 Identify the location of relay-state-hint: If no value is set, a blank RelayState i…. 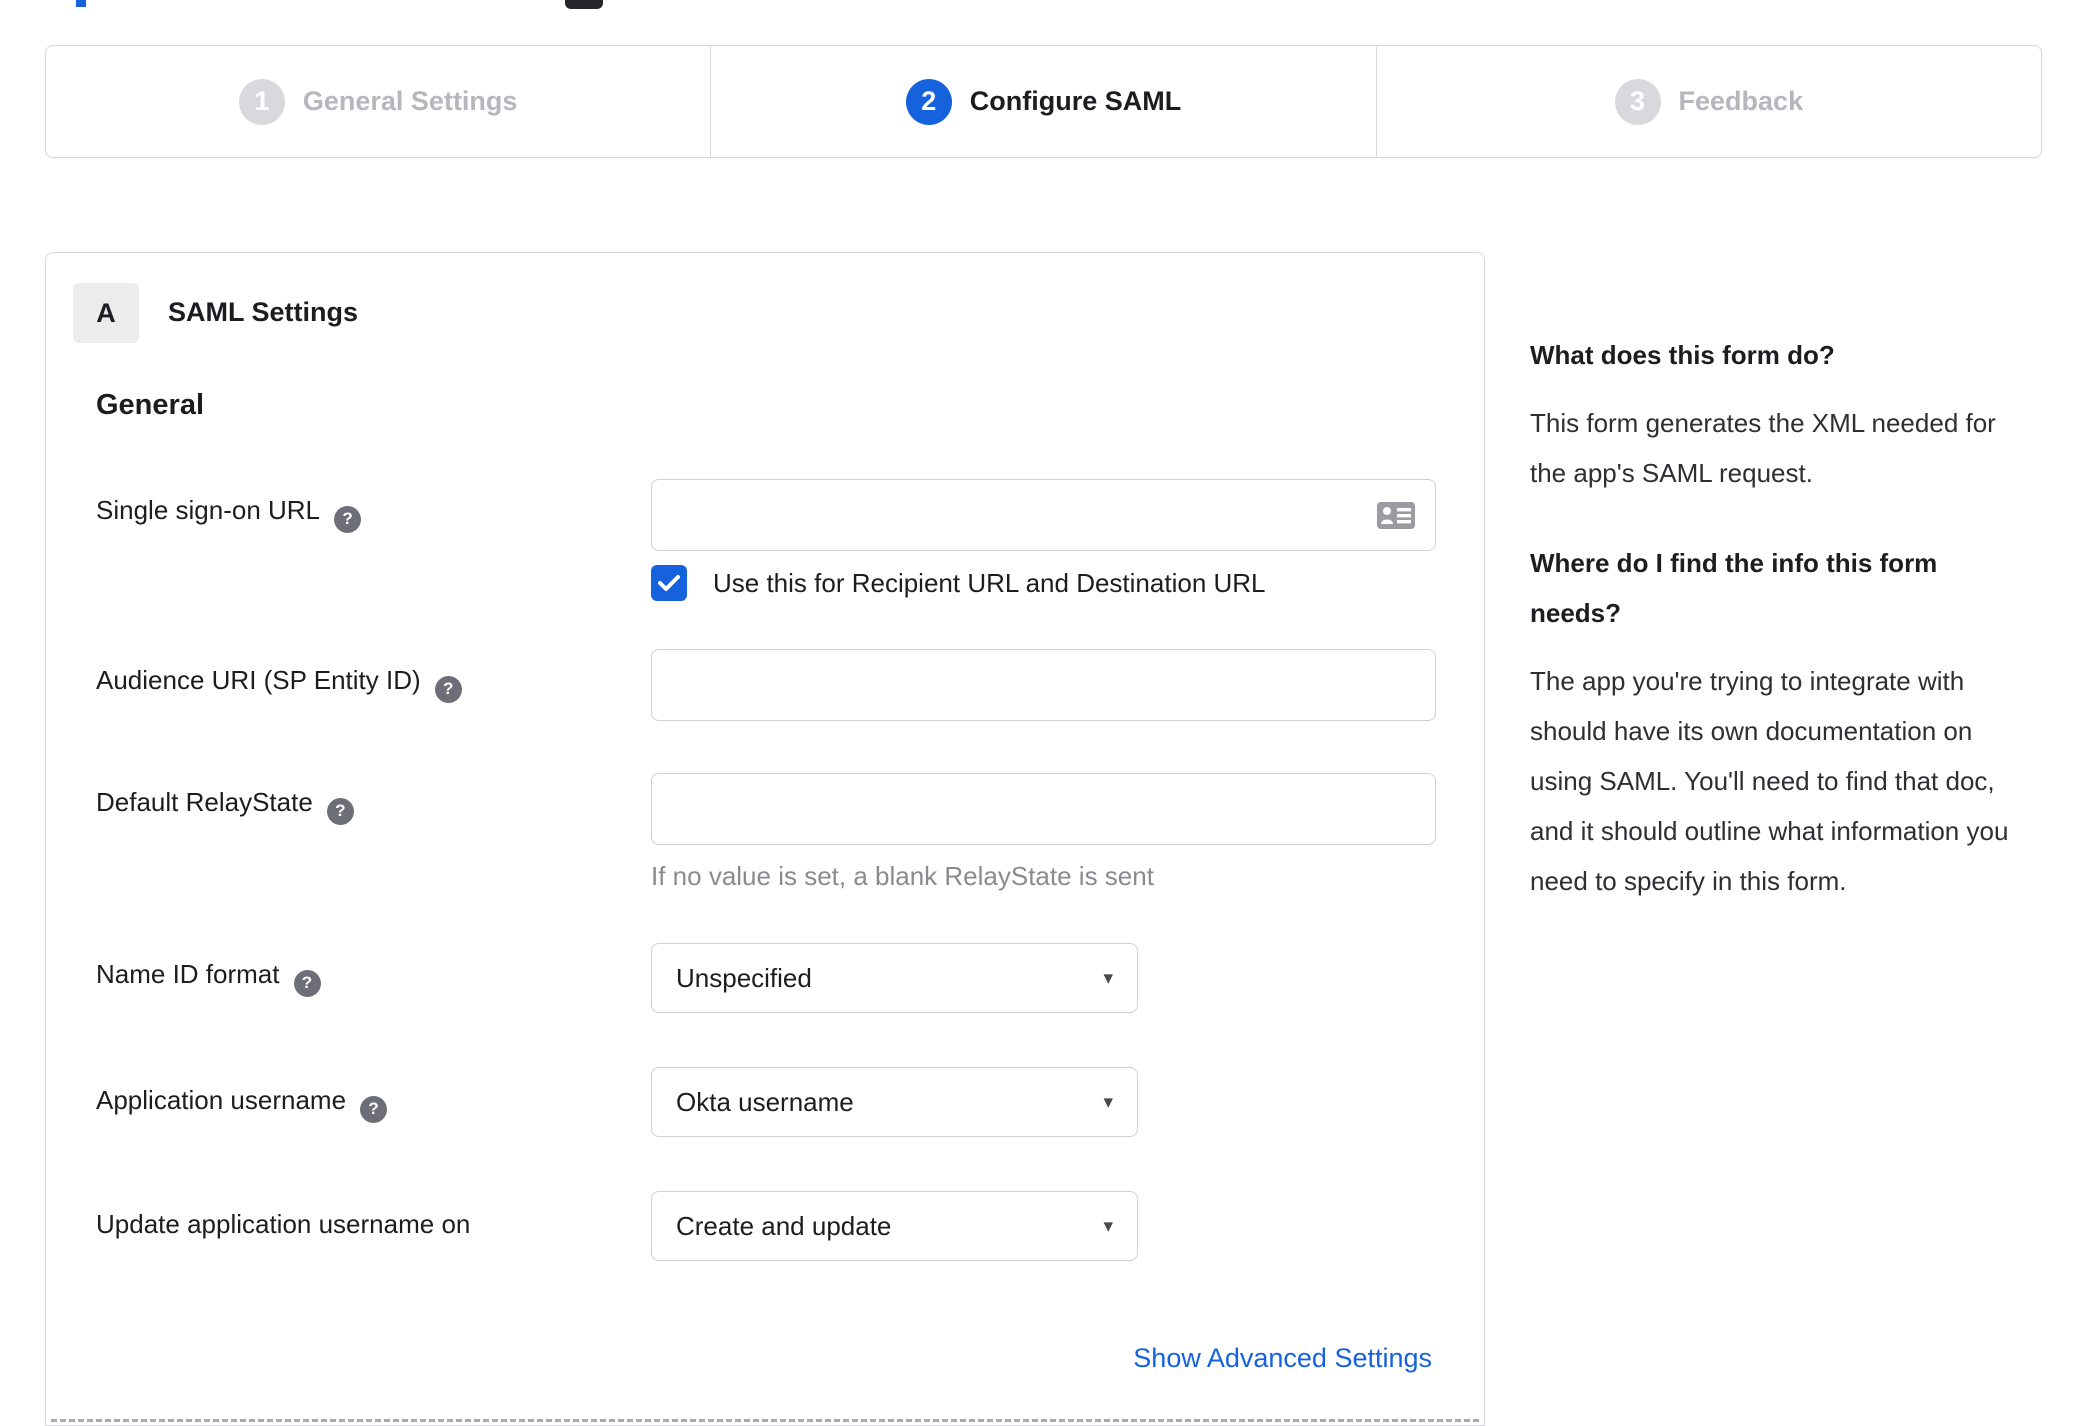
(902, 876).